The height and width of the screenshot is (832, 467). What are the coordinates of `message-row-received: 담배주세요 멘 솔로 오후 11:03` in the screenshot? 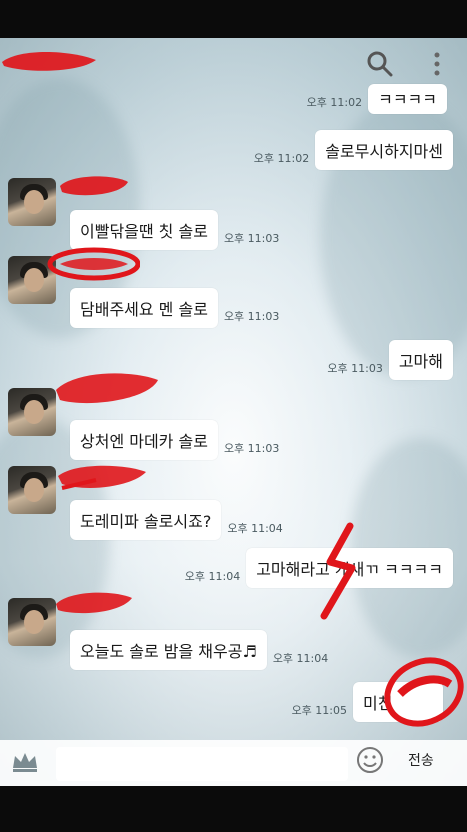 It's located at (177, 308).